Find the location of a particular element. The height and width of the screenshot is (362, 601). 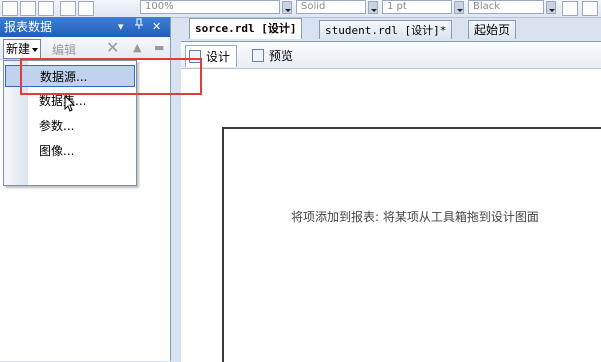

new-button: 新建 is located at coordinates (22, 49).